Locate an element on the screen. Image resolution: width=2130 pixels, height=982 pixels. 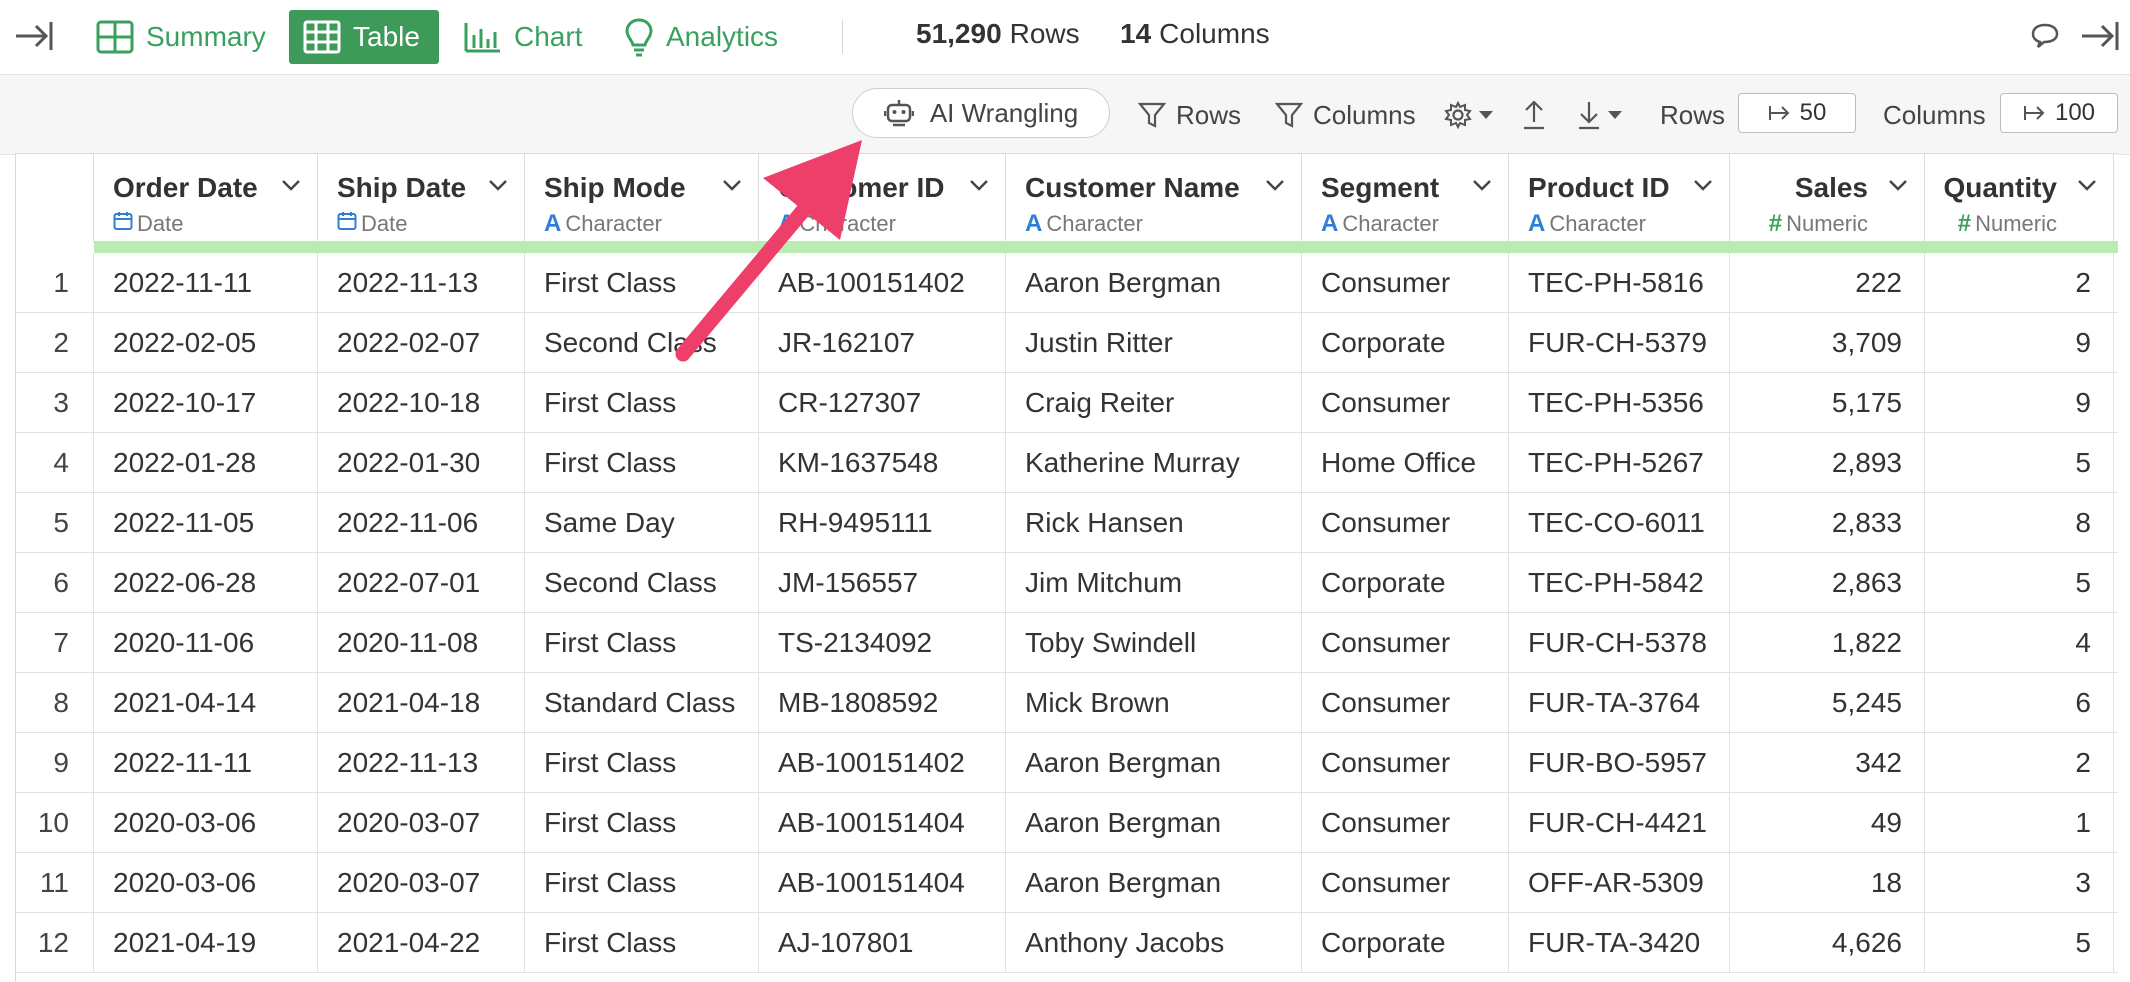
table-cell: 49 is located at coordinates (1827, 822).